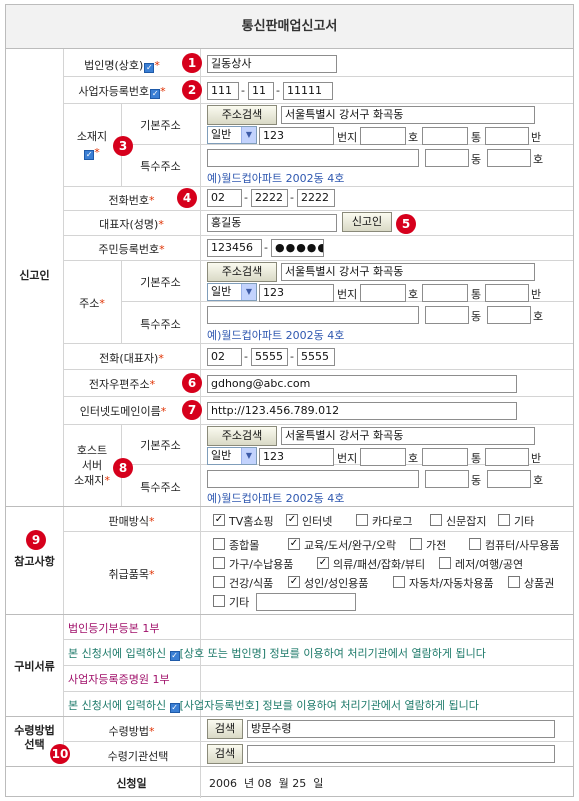  What do you see at coordinates (336, 583) in the screenshot?
I see `item-label: 성인/성인용품` at bounding box center [336, 583].